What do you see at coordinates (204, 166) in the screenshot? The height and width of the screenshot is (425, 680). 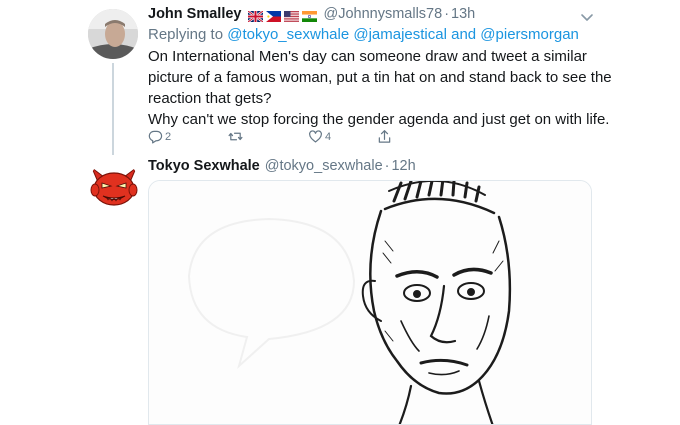 I see `author-name: Tokyo Sexwhale` at bounding box center [204, 166].